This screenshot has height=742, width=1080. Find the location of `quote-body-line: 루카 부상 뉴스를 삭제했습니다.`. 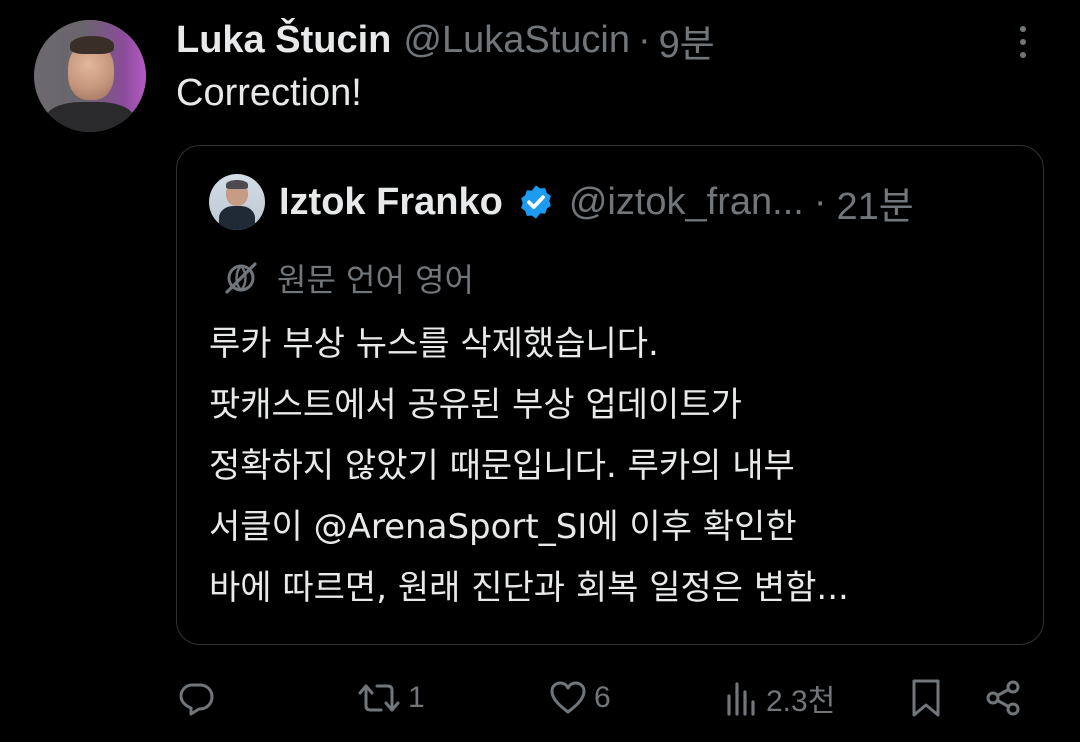

quote-body-line: 루카 부상 뉴스를 삭제했습니다. is located at coordinates (434, 344).